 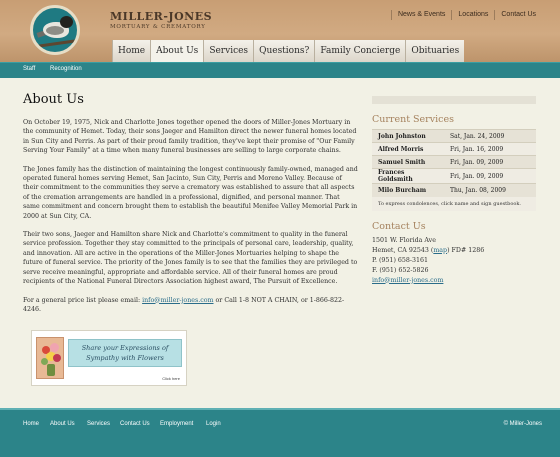 I want to click on top-link-contact-us: Contact Us, so click(x=518, y=15).